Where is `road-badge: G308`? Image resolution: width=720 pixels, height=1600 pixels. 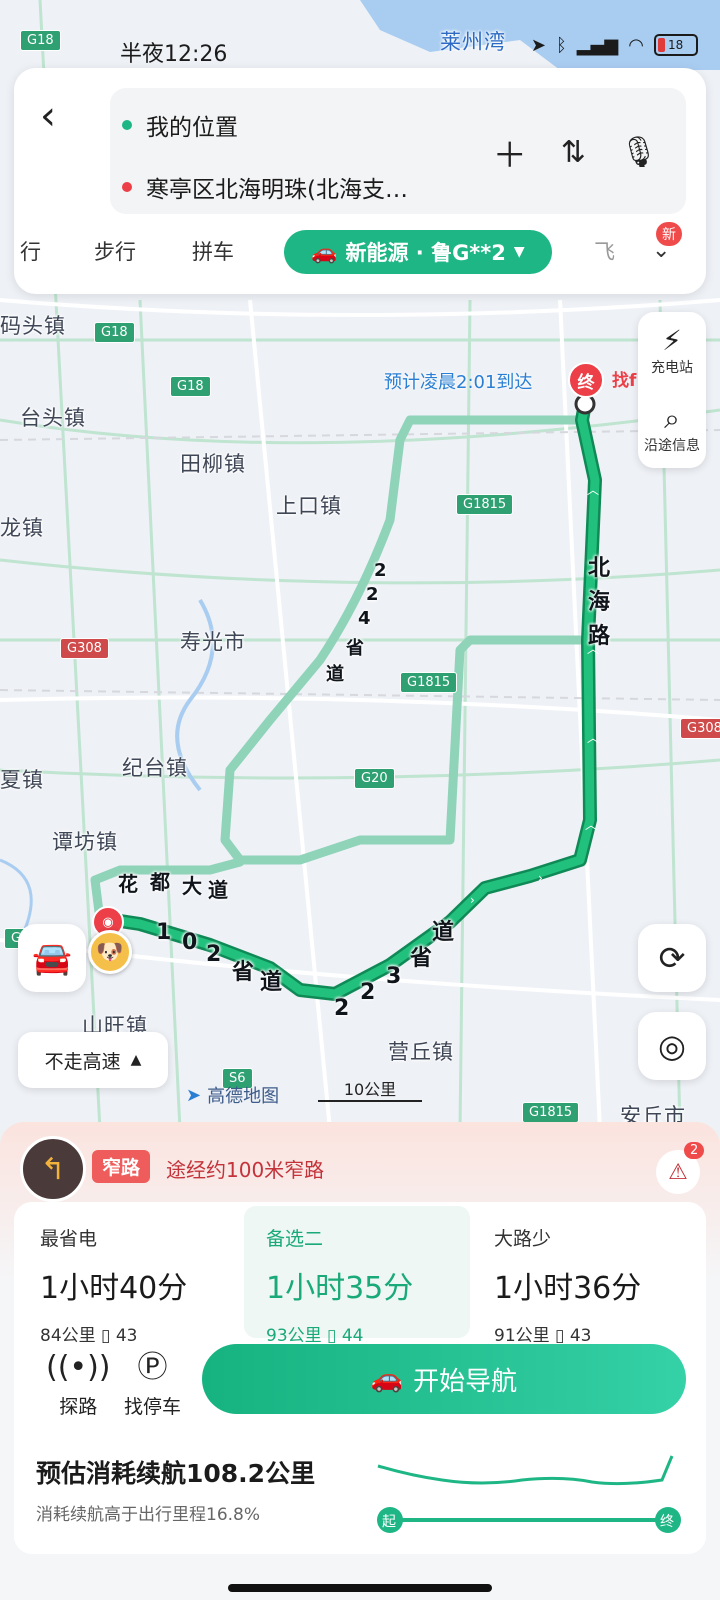
road-badge: G308 is located at coordinates (84, 648).